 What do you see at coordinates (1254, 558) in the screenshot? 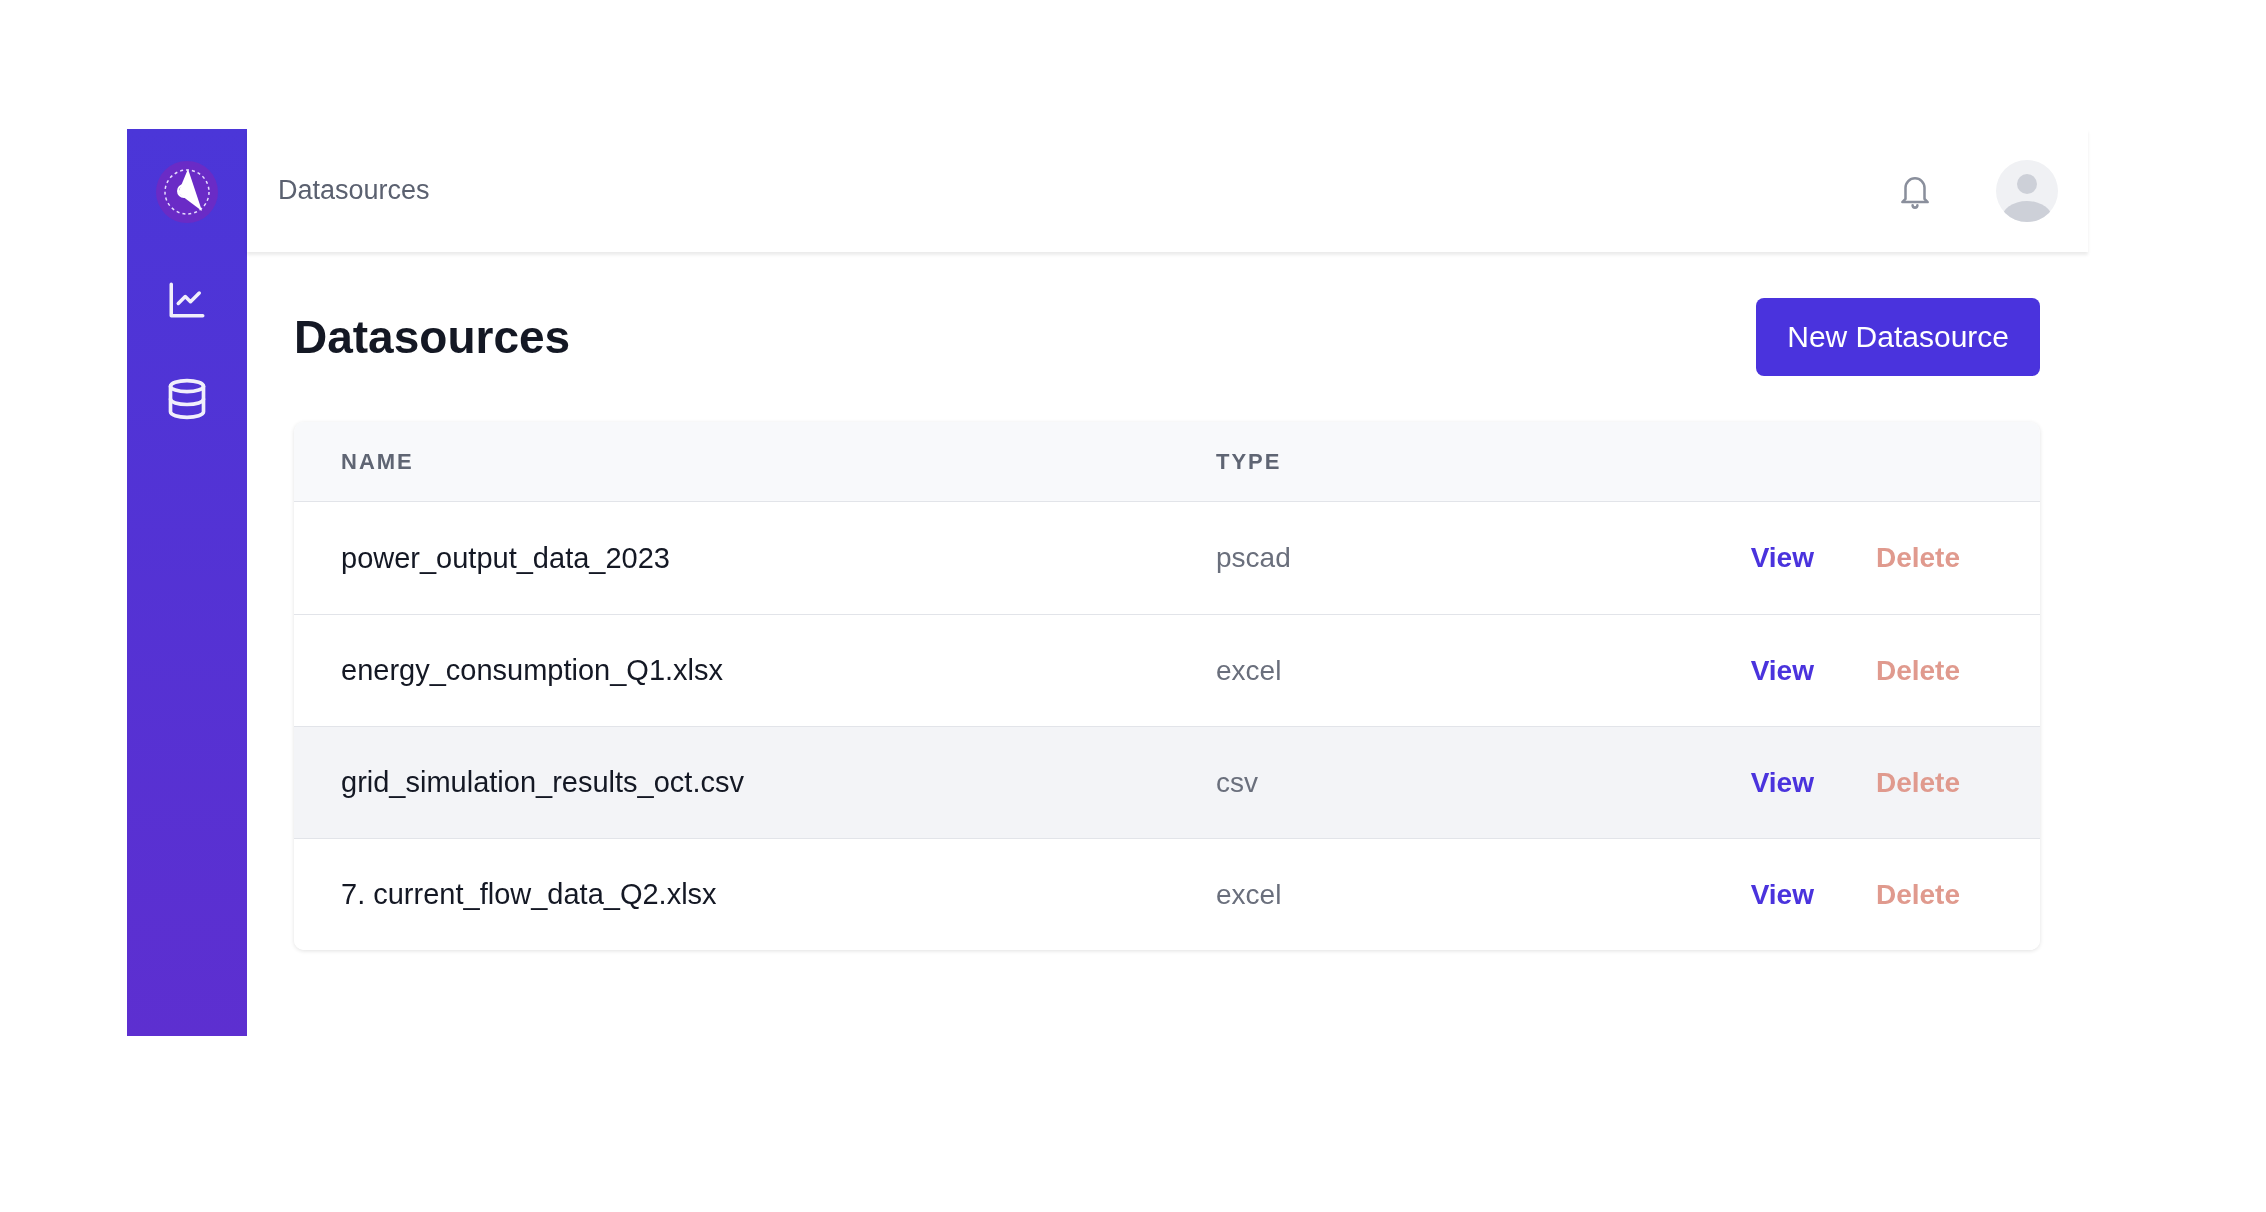
I see `type-cell-text: pscad` at bounding box center [1254, 558].